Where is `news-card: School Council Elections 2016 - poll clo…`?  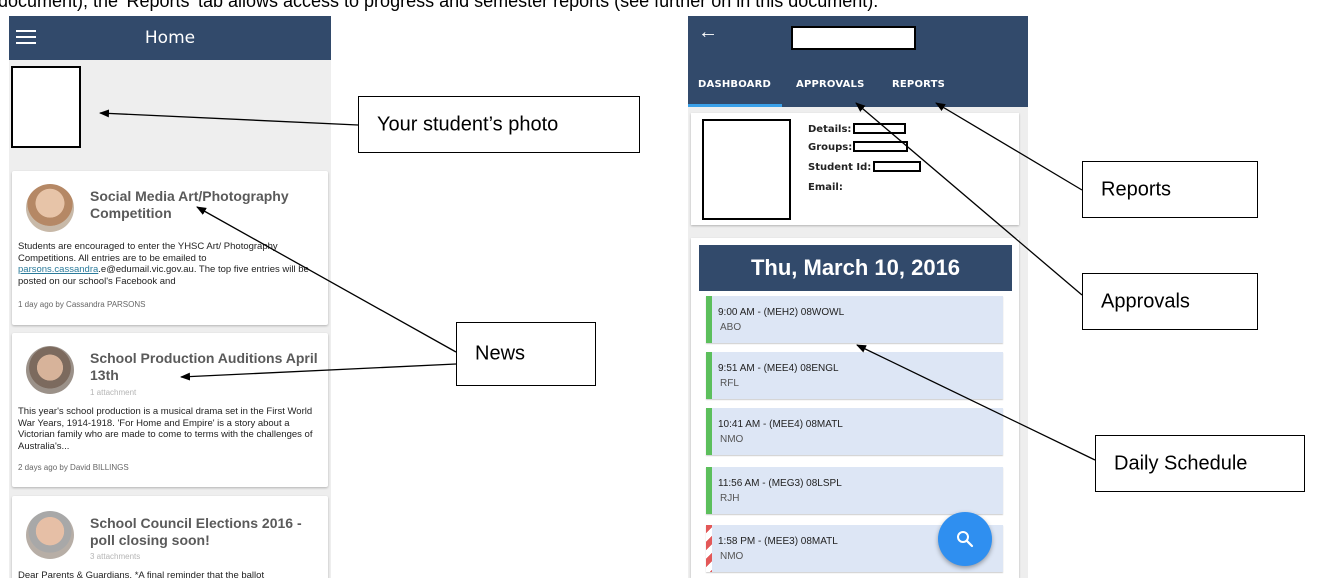
news-card: School Council Elections 2016 - poll clo… is located at coordinates (170, 537).